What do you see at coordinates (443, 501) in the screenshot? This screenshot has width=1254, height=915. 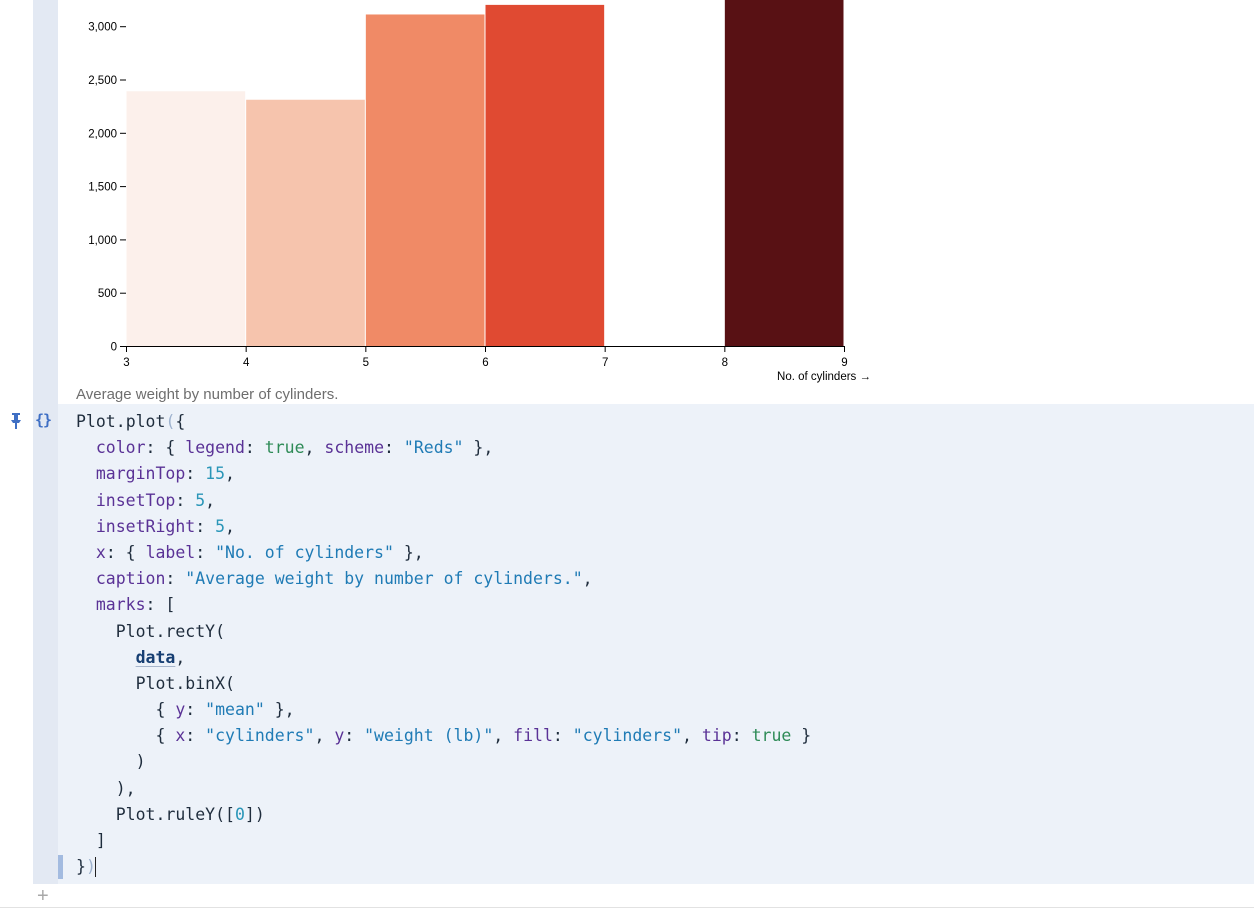 I see `code-line: insetTop: 5,` at bounding box center [443, 501].